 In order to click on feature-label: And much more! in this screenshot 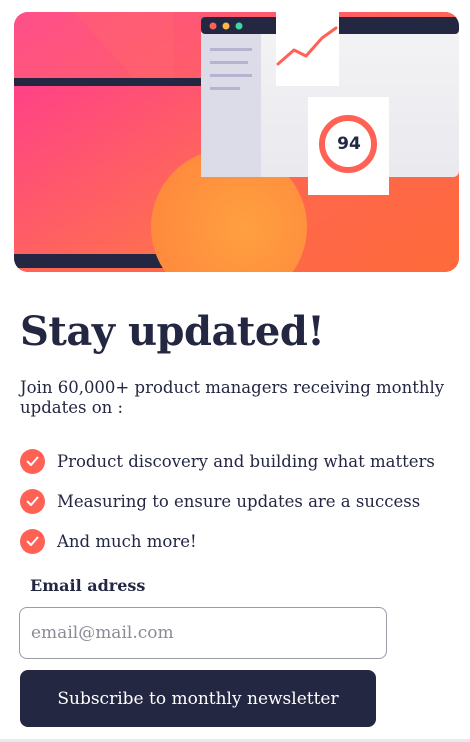, I will do `click(127, 541)`.